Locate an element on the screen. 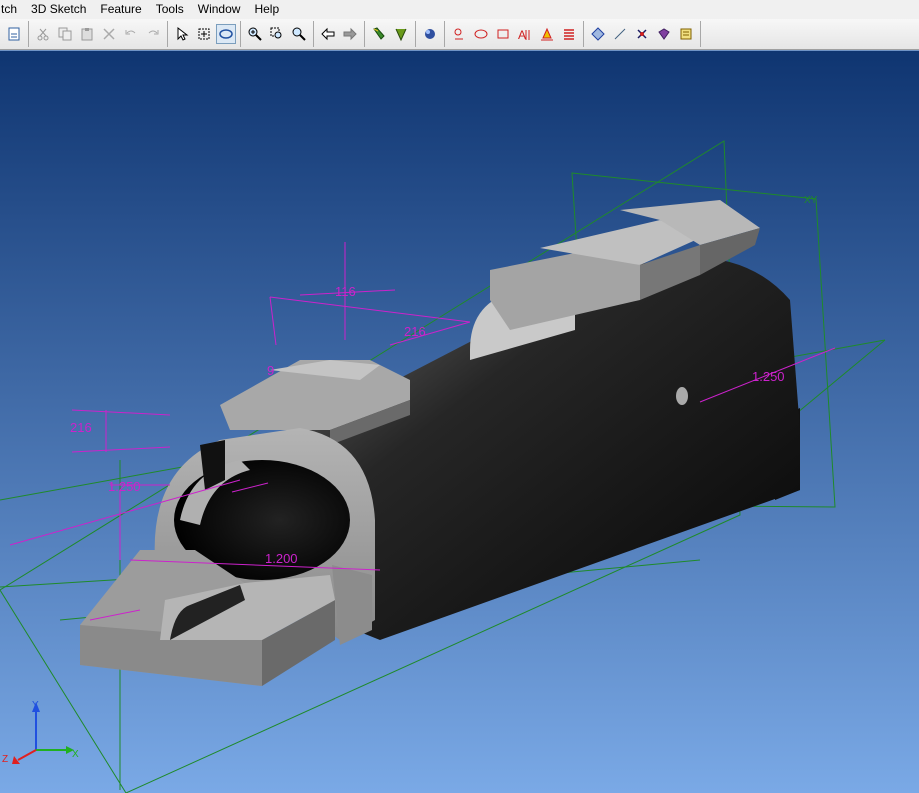 Image resolution: width=919 pixels, height=793 pixels. sketch-line-icon is located at coordinates (458, 34).